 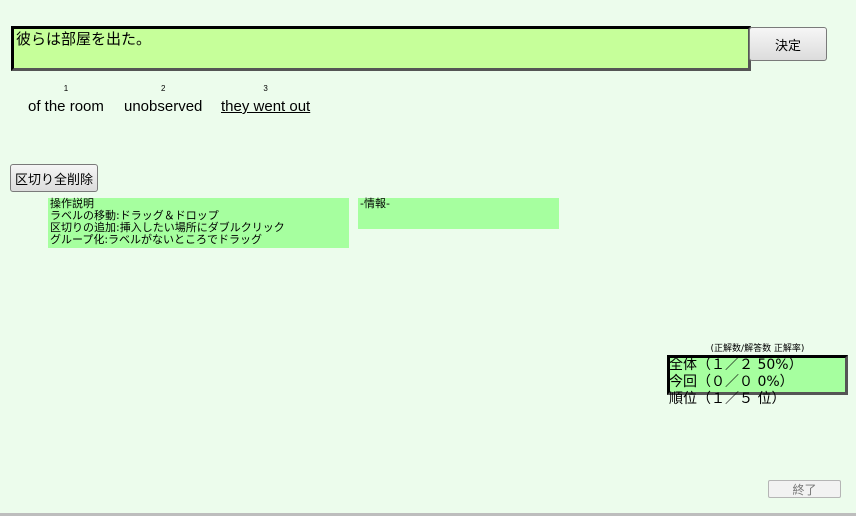 What do you see at coordinates (163, 106) in the screenshot?
I see `chunk-label: unobserved` at bounding box center [163, 106].